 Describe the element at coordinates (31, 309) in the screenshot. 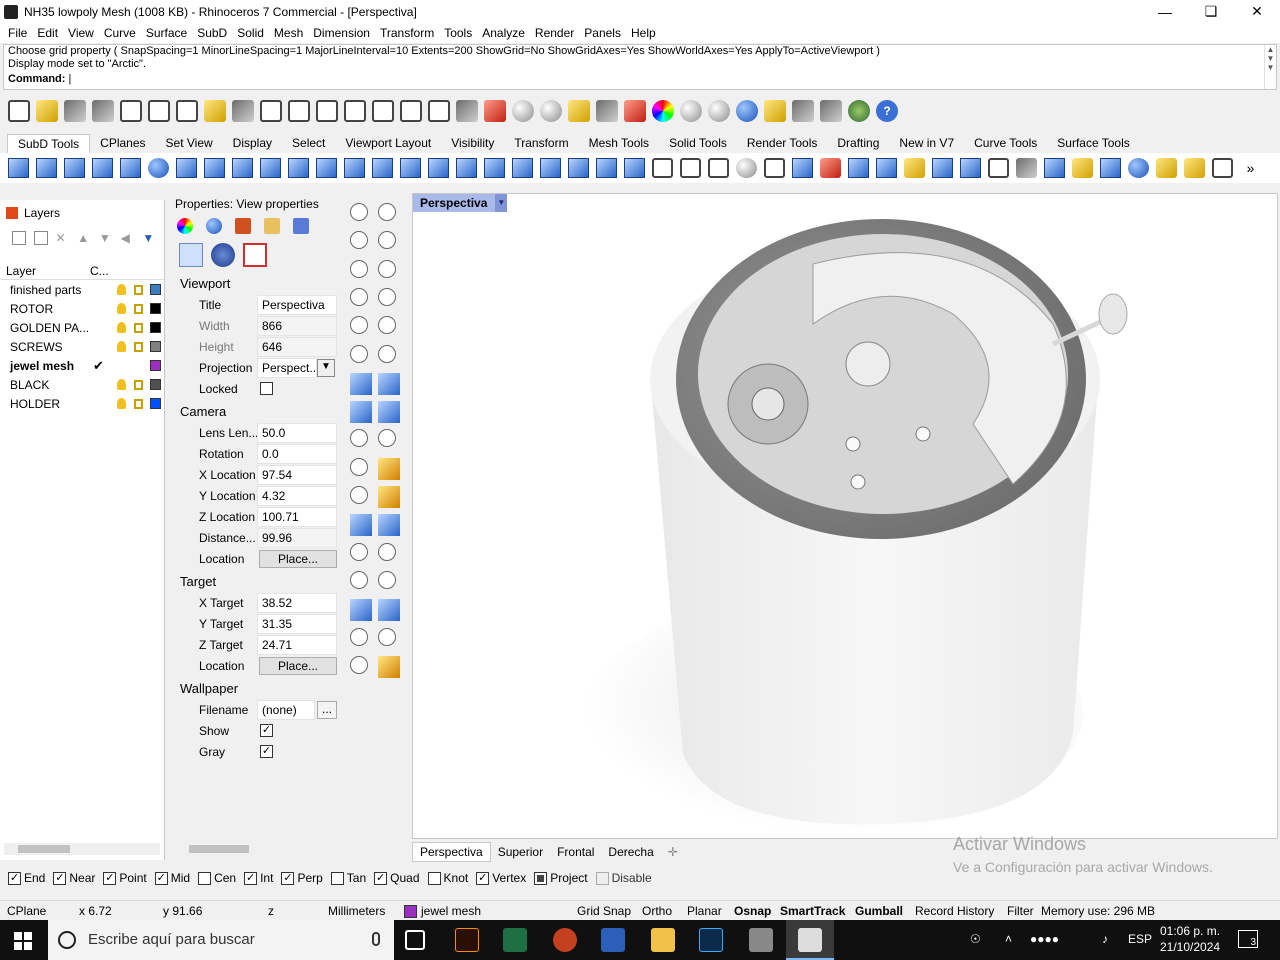

I see `layer-name: ROTOR` at that location.